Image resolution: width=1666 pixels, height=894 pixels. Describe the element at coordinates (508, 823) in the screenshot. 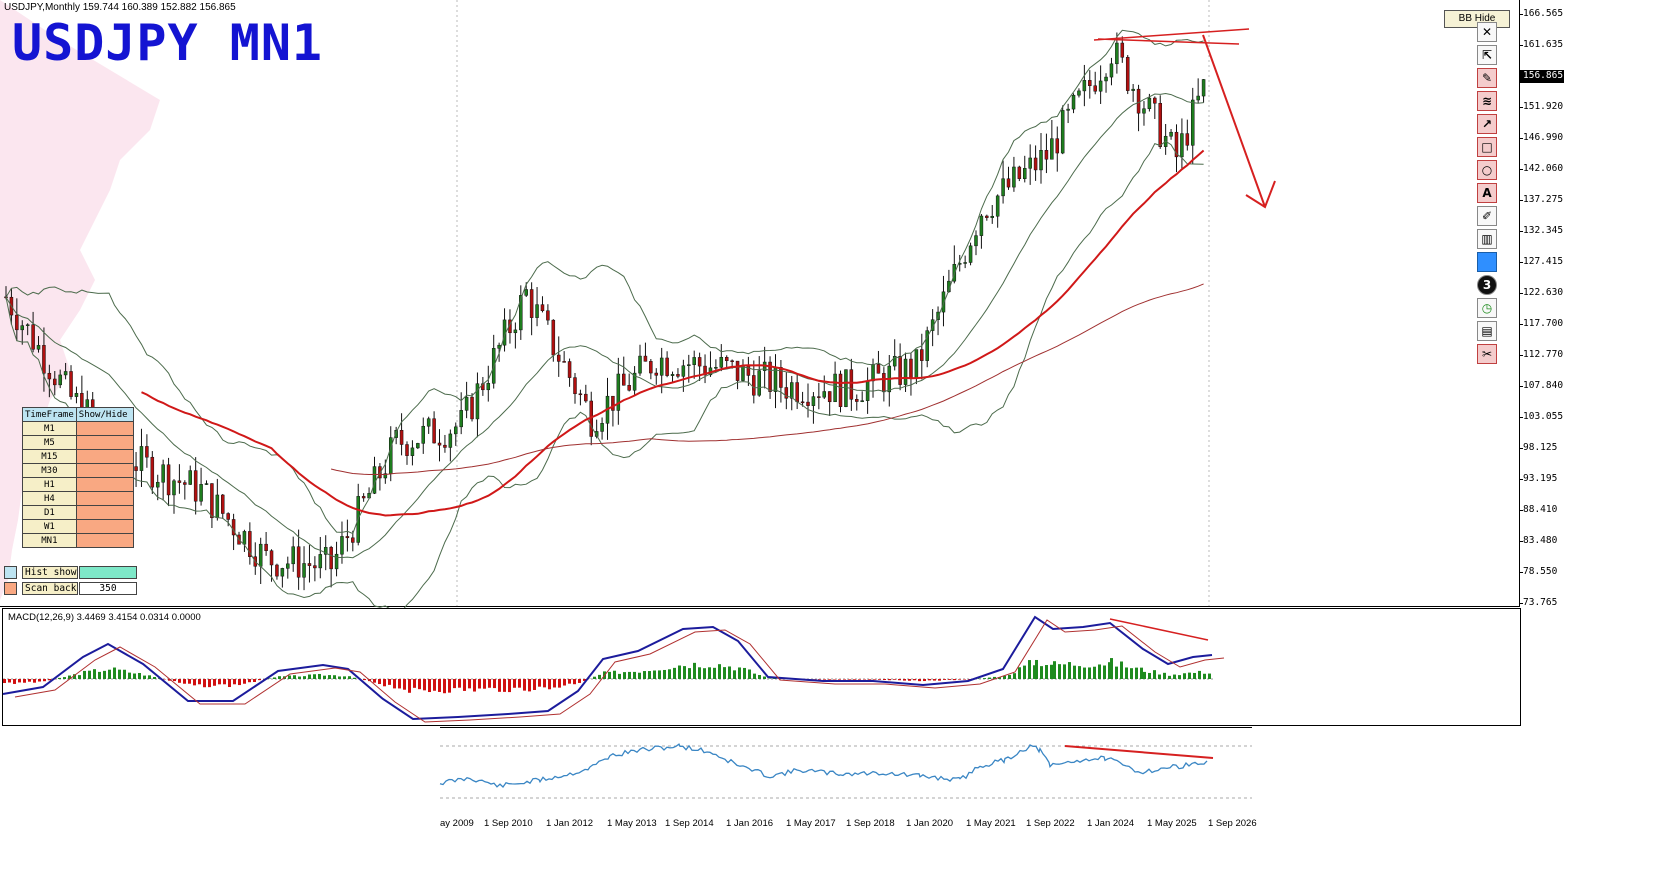

I see `date-tick-label: 1 Sep 2010` at that location.